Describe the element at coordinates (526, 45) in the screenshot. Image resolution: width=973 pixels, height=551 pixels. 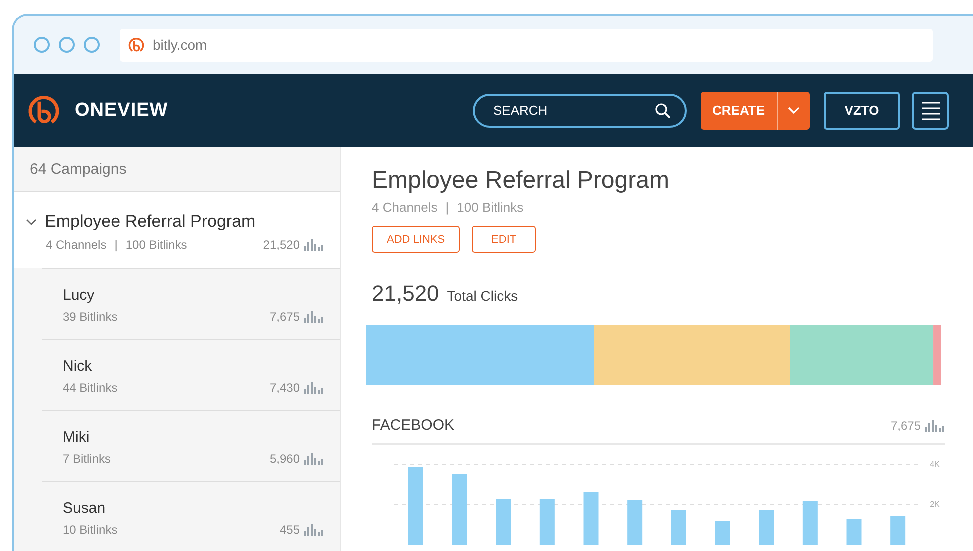
I see `address-bar: bitly.com` at that location.